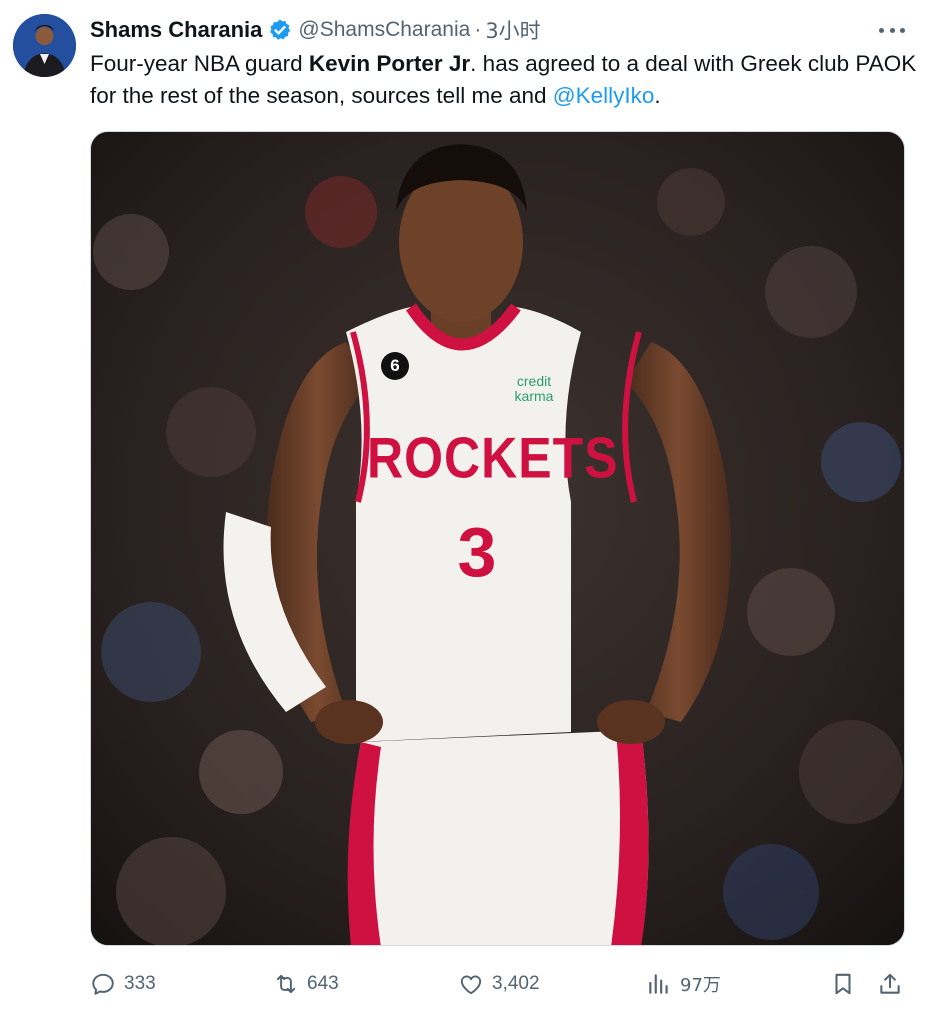 Image resolution: width=933 pixels, height=1012 pixels. I want to click on share-button, so click(890, 984).